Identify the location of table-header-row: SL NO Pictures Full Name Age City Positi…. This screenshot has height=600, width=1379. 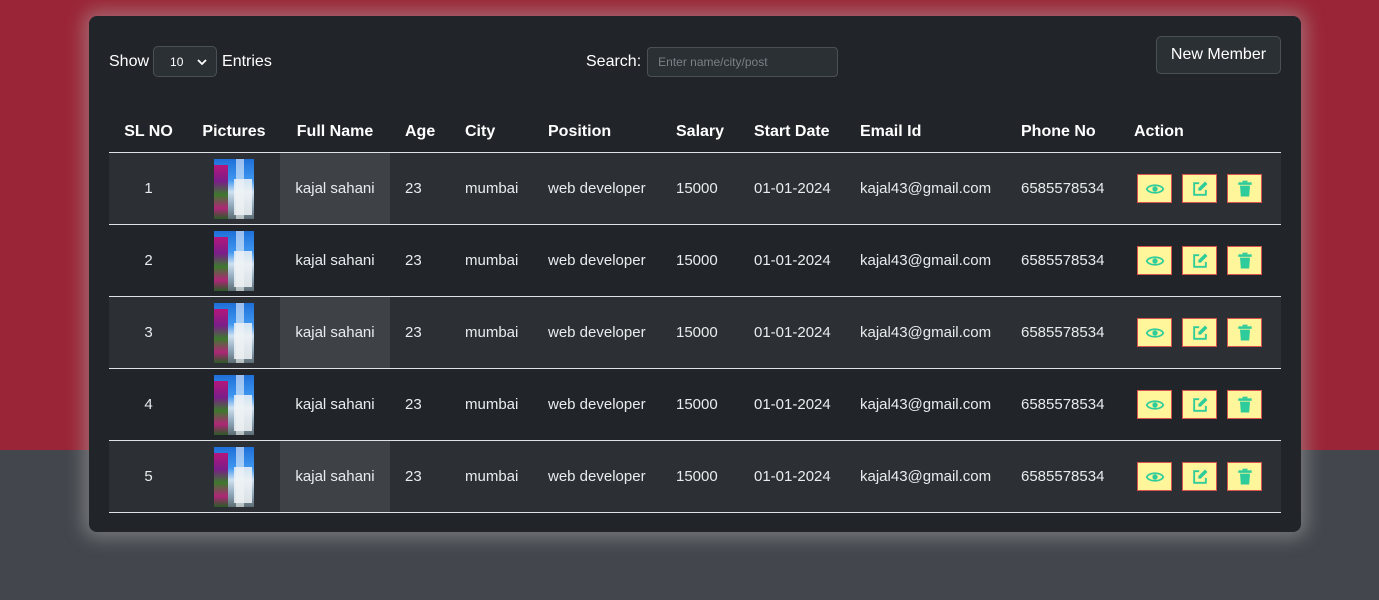
(695, 132).